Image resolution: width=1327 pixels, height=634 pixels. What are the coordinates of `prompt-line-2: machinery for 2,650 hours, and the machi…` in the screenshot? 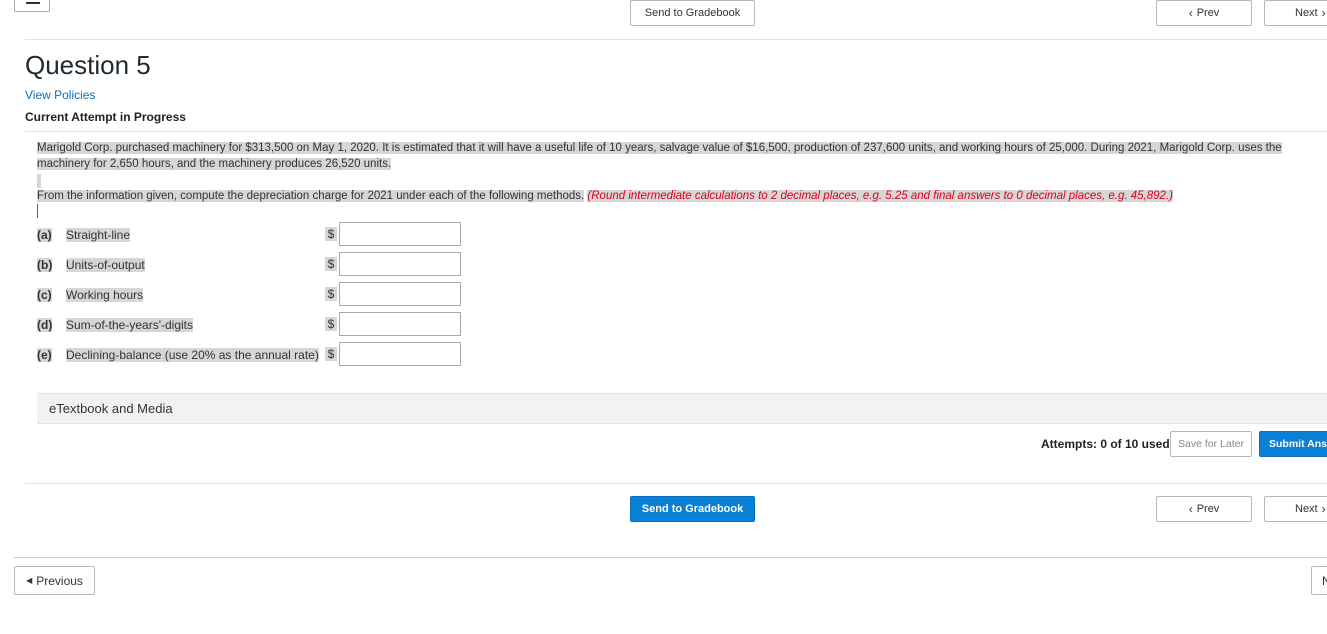 It's located at (214, 164).